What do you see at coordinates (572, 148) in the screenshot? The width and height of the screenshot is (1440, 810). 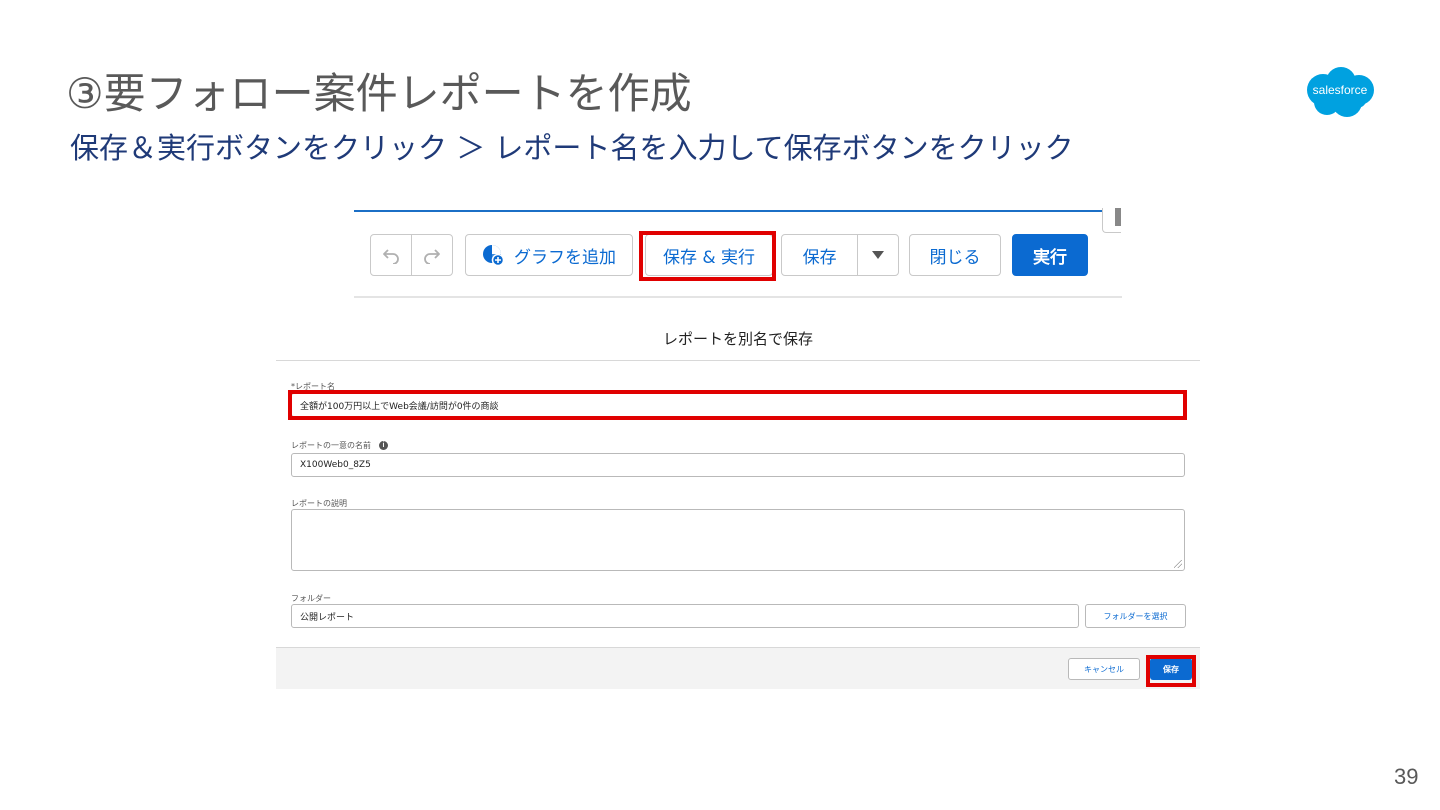 I see `slide-subtitle: 保存＆実行ボタンをクリック ＞ レポート名を入力して保存ボタンをクリック` at bounding box center [572, 148].